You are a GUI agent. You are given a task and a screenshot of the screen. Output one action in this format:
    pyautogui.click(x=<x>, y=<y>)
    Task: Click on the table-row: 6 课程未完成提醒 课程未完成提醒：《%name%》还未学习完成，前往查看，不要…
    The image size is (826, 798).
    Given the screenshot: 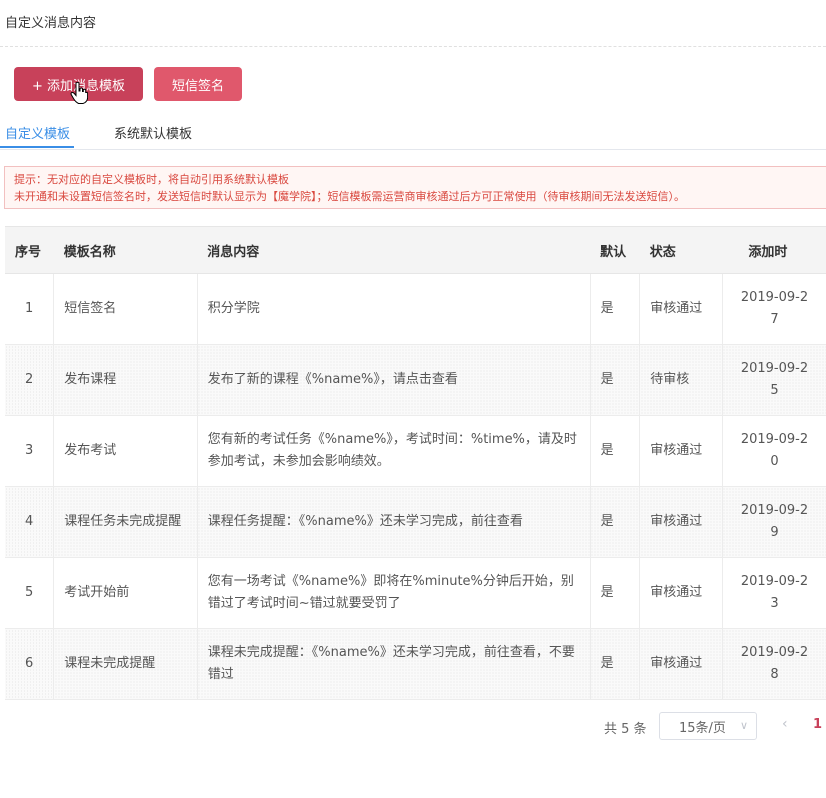 What is the action you would take?
    pyautogui.click(x=415, y=664)
    